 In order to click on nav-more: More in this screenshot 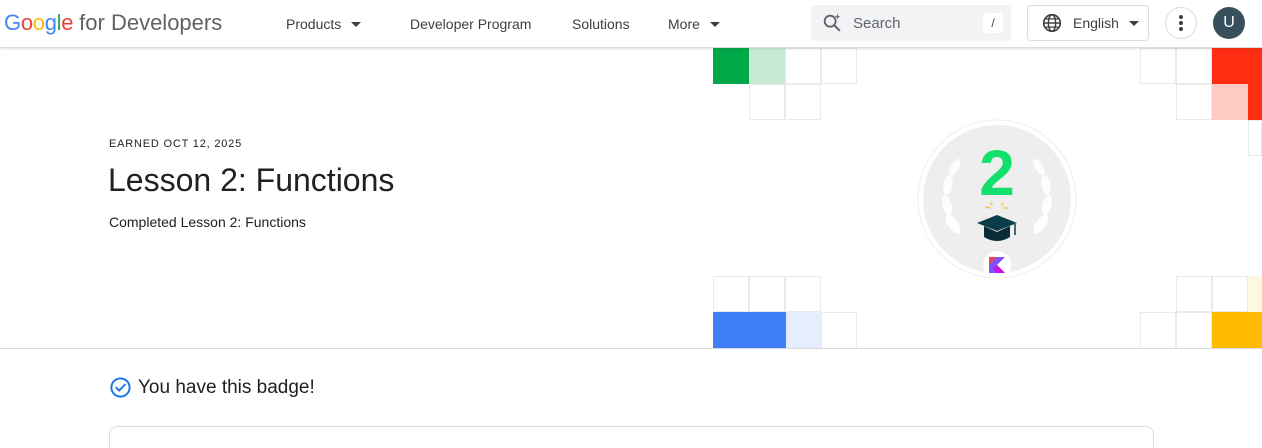, I will do `click(694, 23)`.